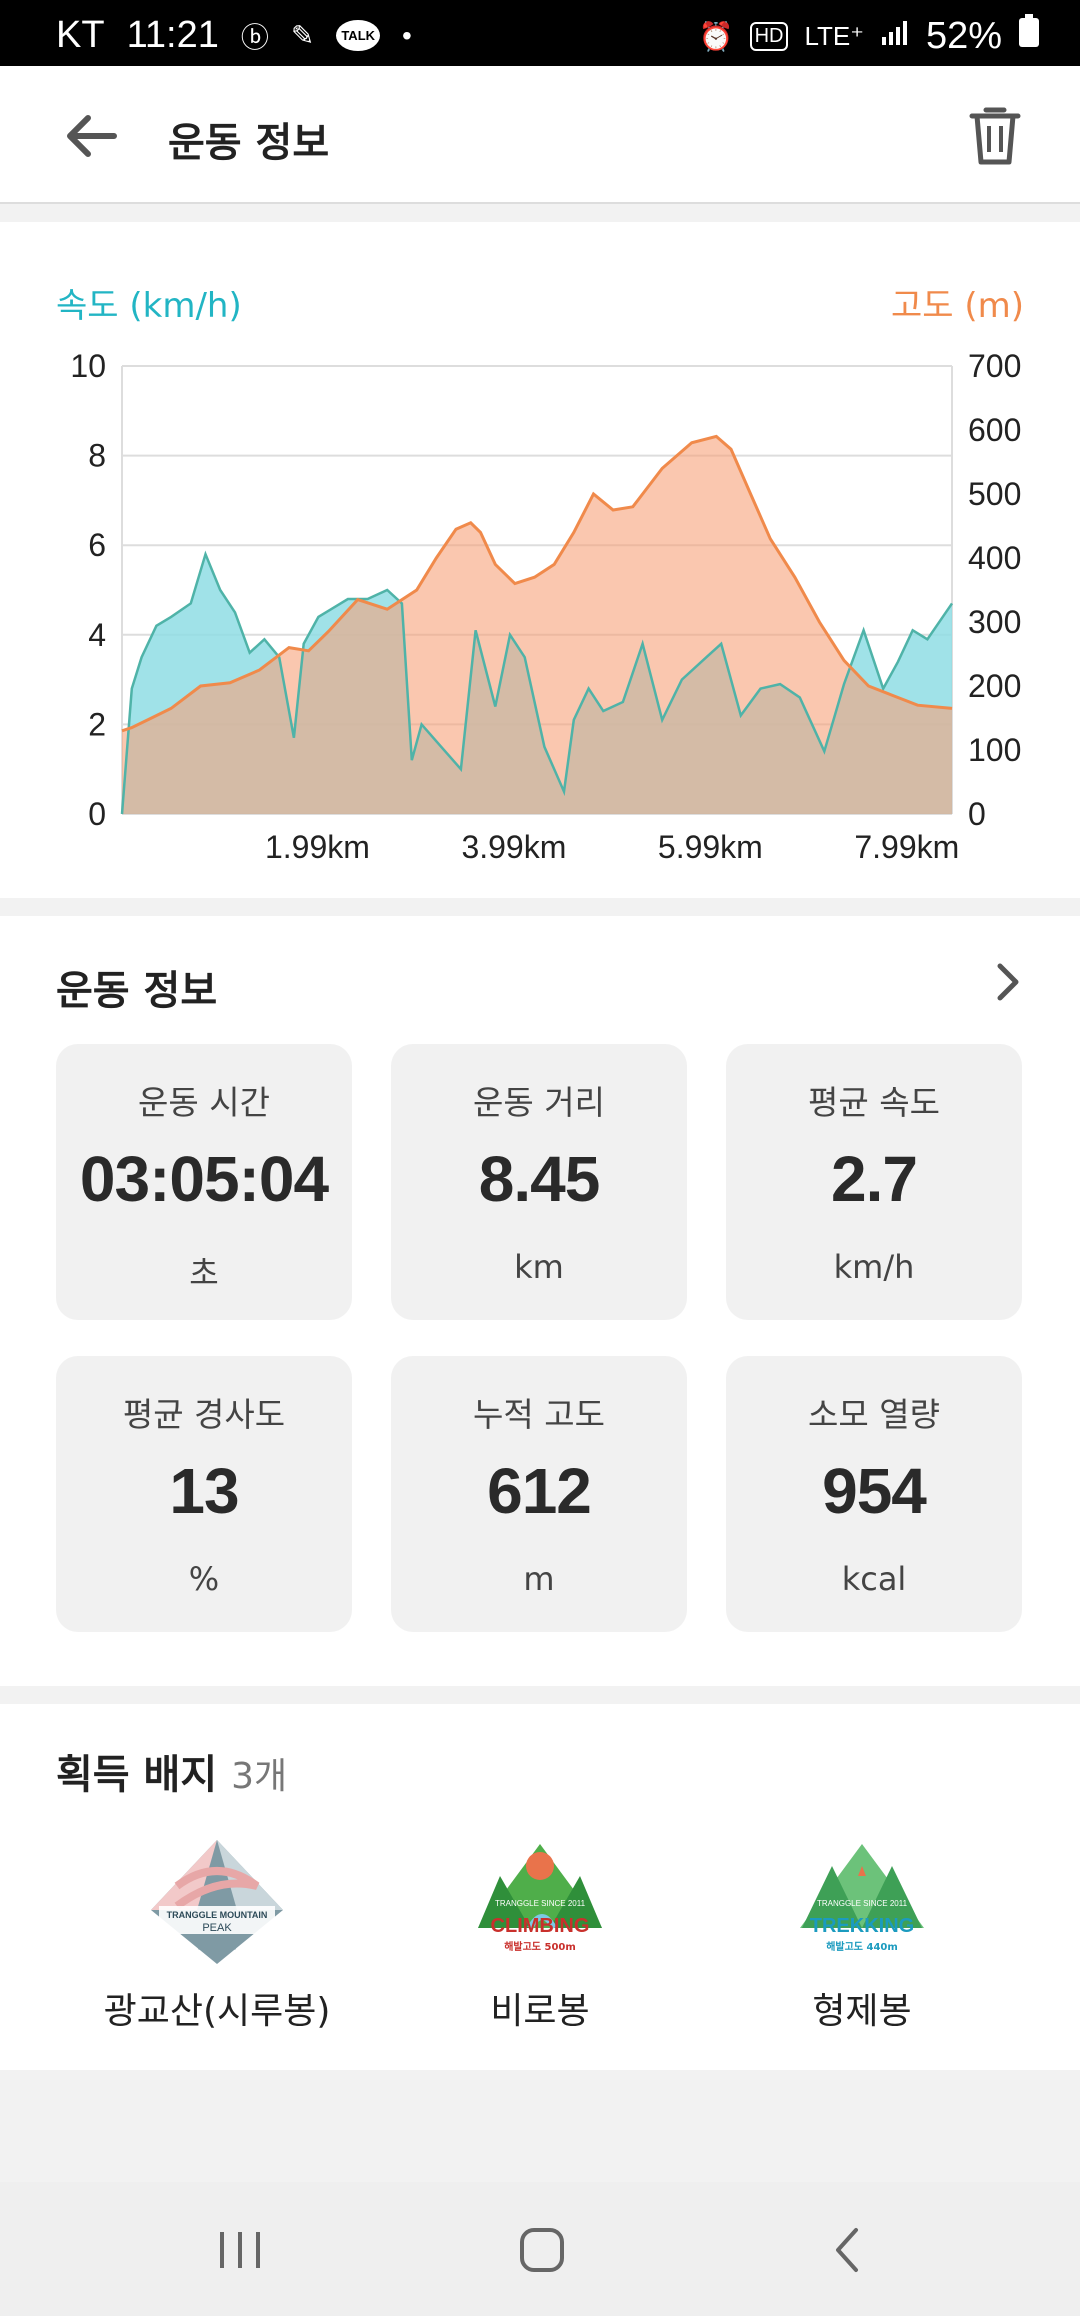  I want to click on stat-unit: km/h, so click(874, 1267).